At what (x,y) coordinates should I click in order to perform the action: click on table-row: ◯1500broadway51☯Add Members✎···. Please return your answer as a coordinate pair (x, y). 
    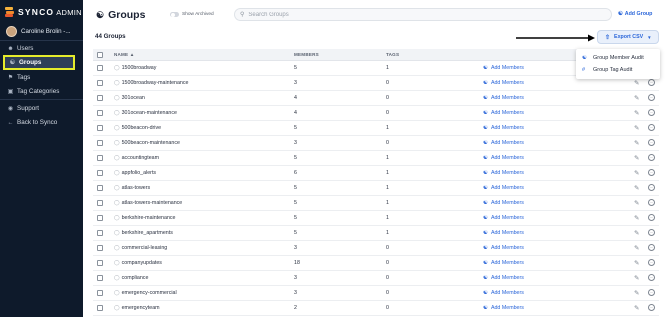
    Looking at the image, I should click on (376, 68).